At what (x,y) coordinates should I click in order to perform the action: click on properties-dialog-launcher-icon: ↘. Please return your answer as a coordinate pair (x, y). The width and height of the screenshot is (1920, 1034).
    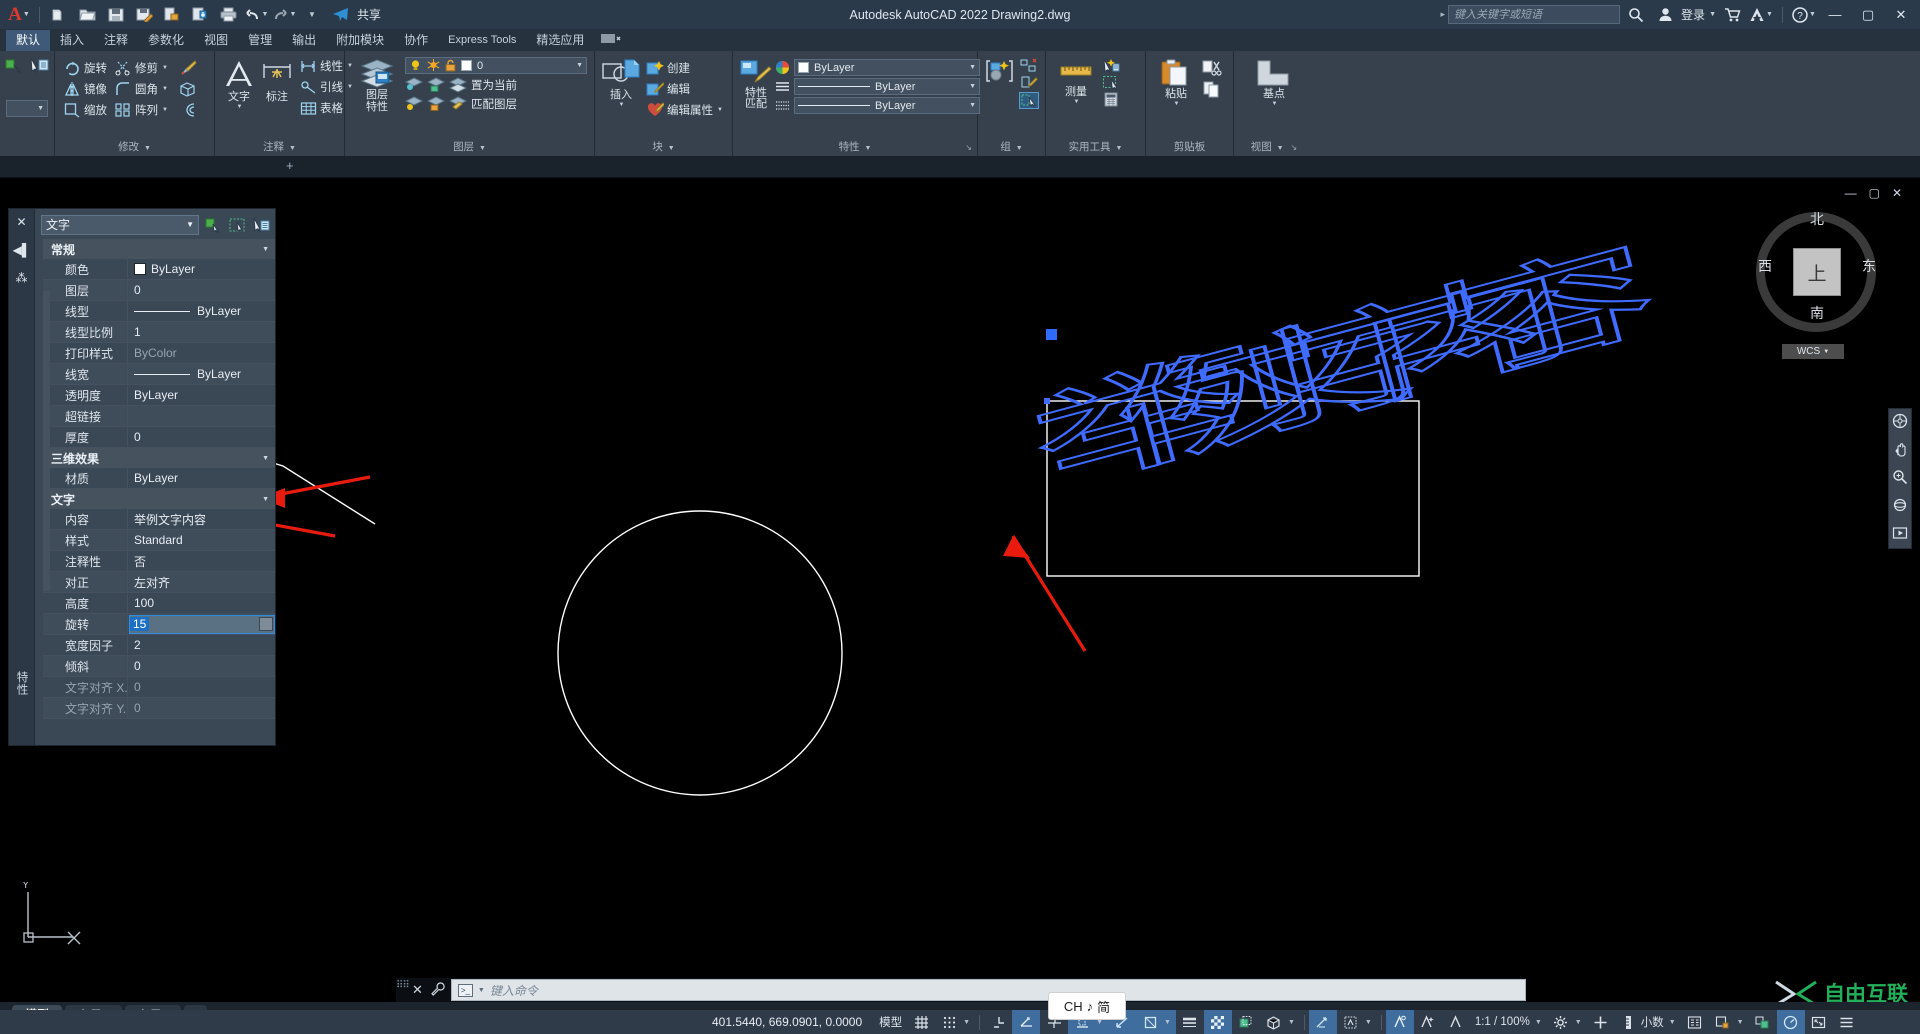
    Looking at the image, I should click on (968, 148).